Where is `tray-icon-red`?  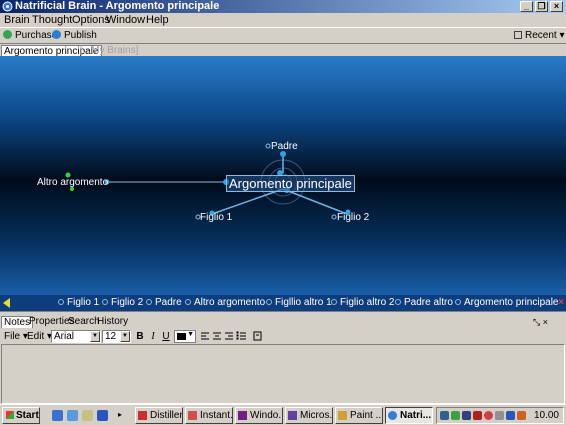
tray-icon-red is located at coordinates (488, 415).